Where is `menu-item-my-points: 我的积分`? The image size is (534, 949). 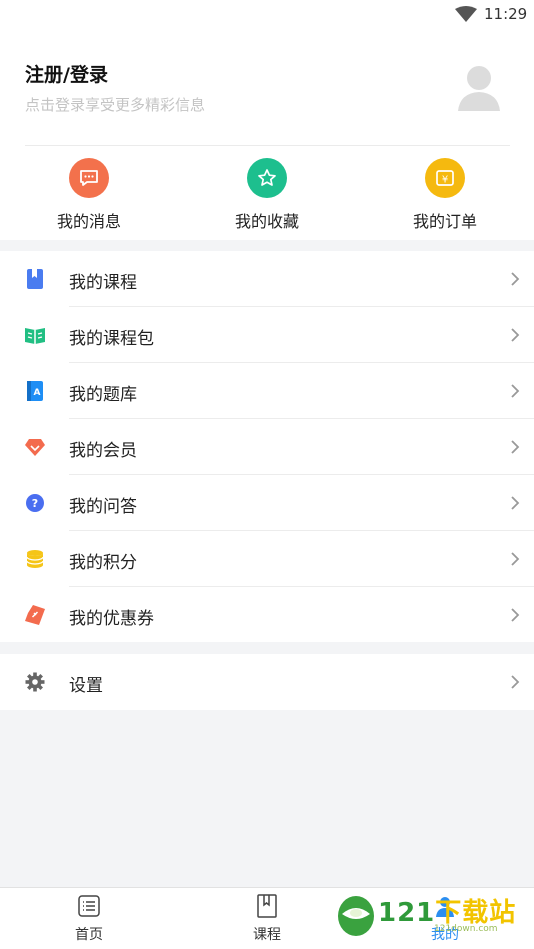
menu-item-my-points: 我的积分 is located at coordinates (267, 559).